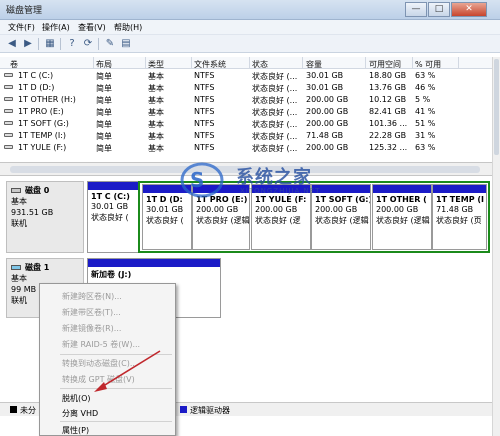  Describe the element at coordinates (126, 43) in the screenshot. I see `view-icon: ▤` at that location.